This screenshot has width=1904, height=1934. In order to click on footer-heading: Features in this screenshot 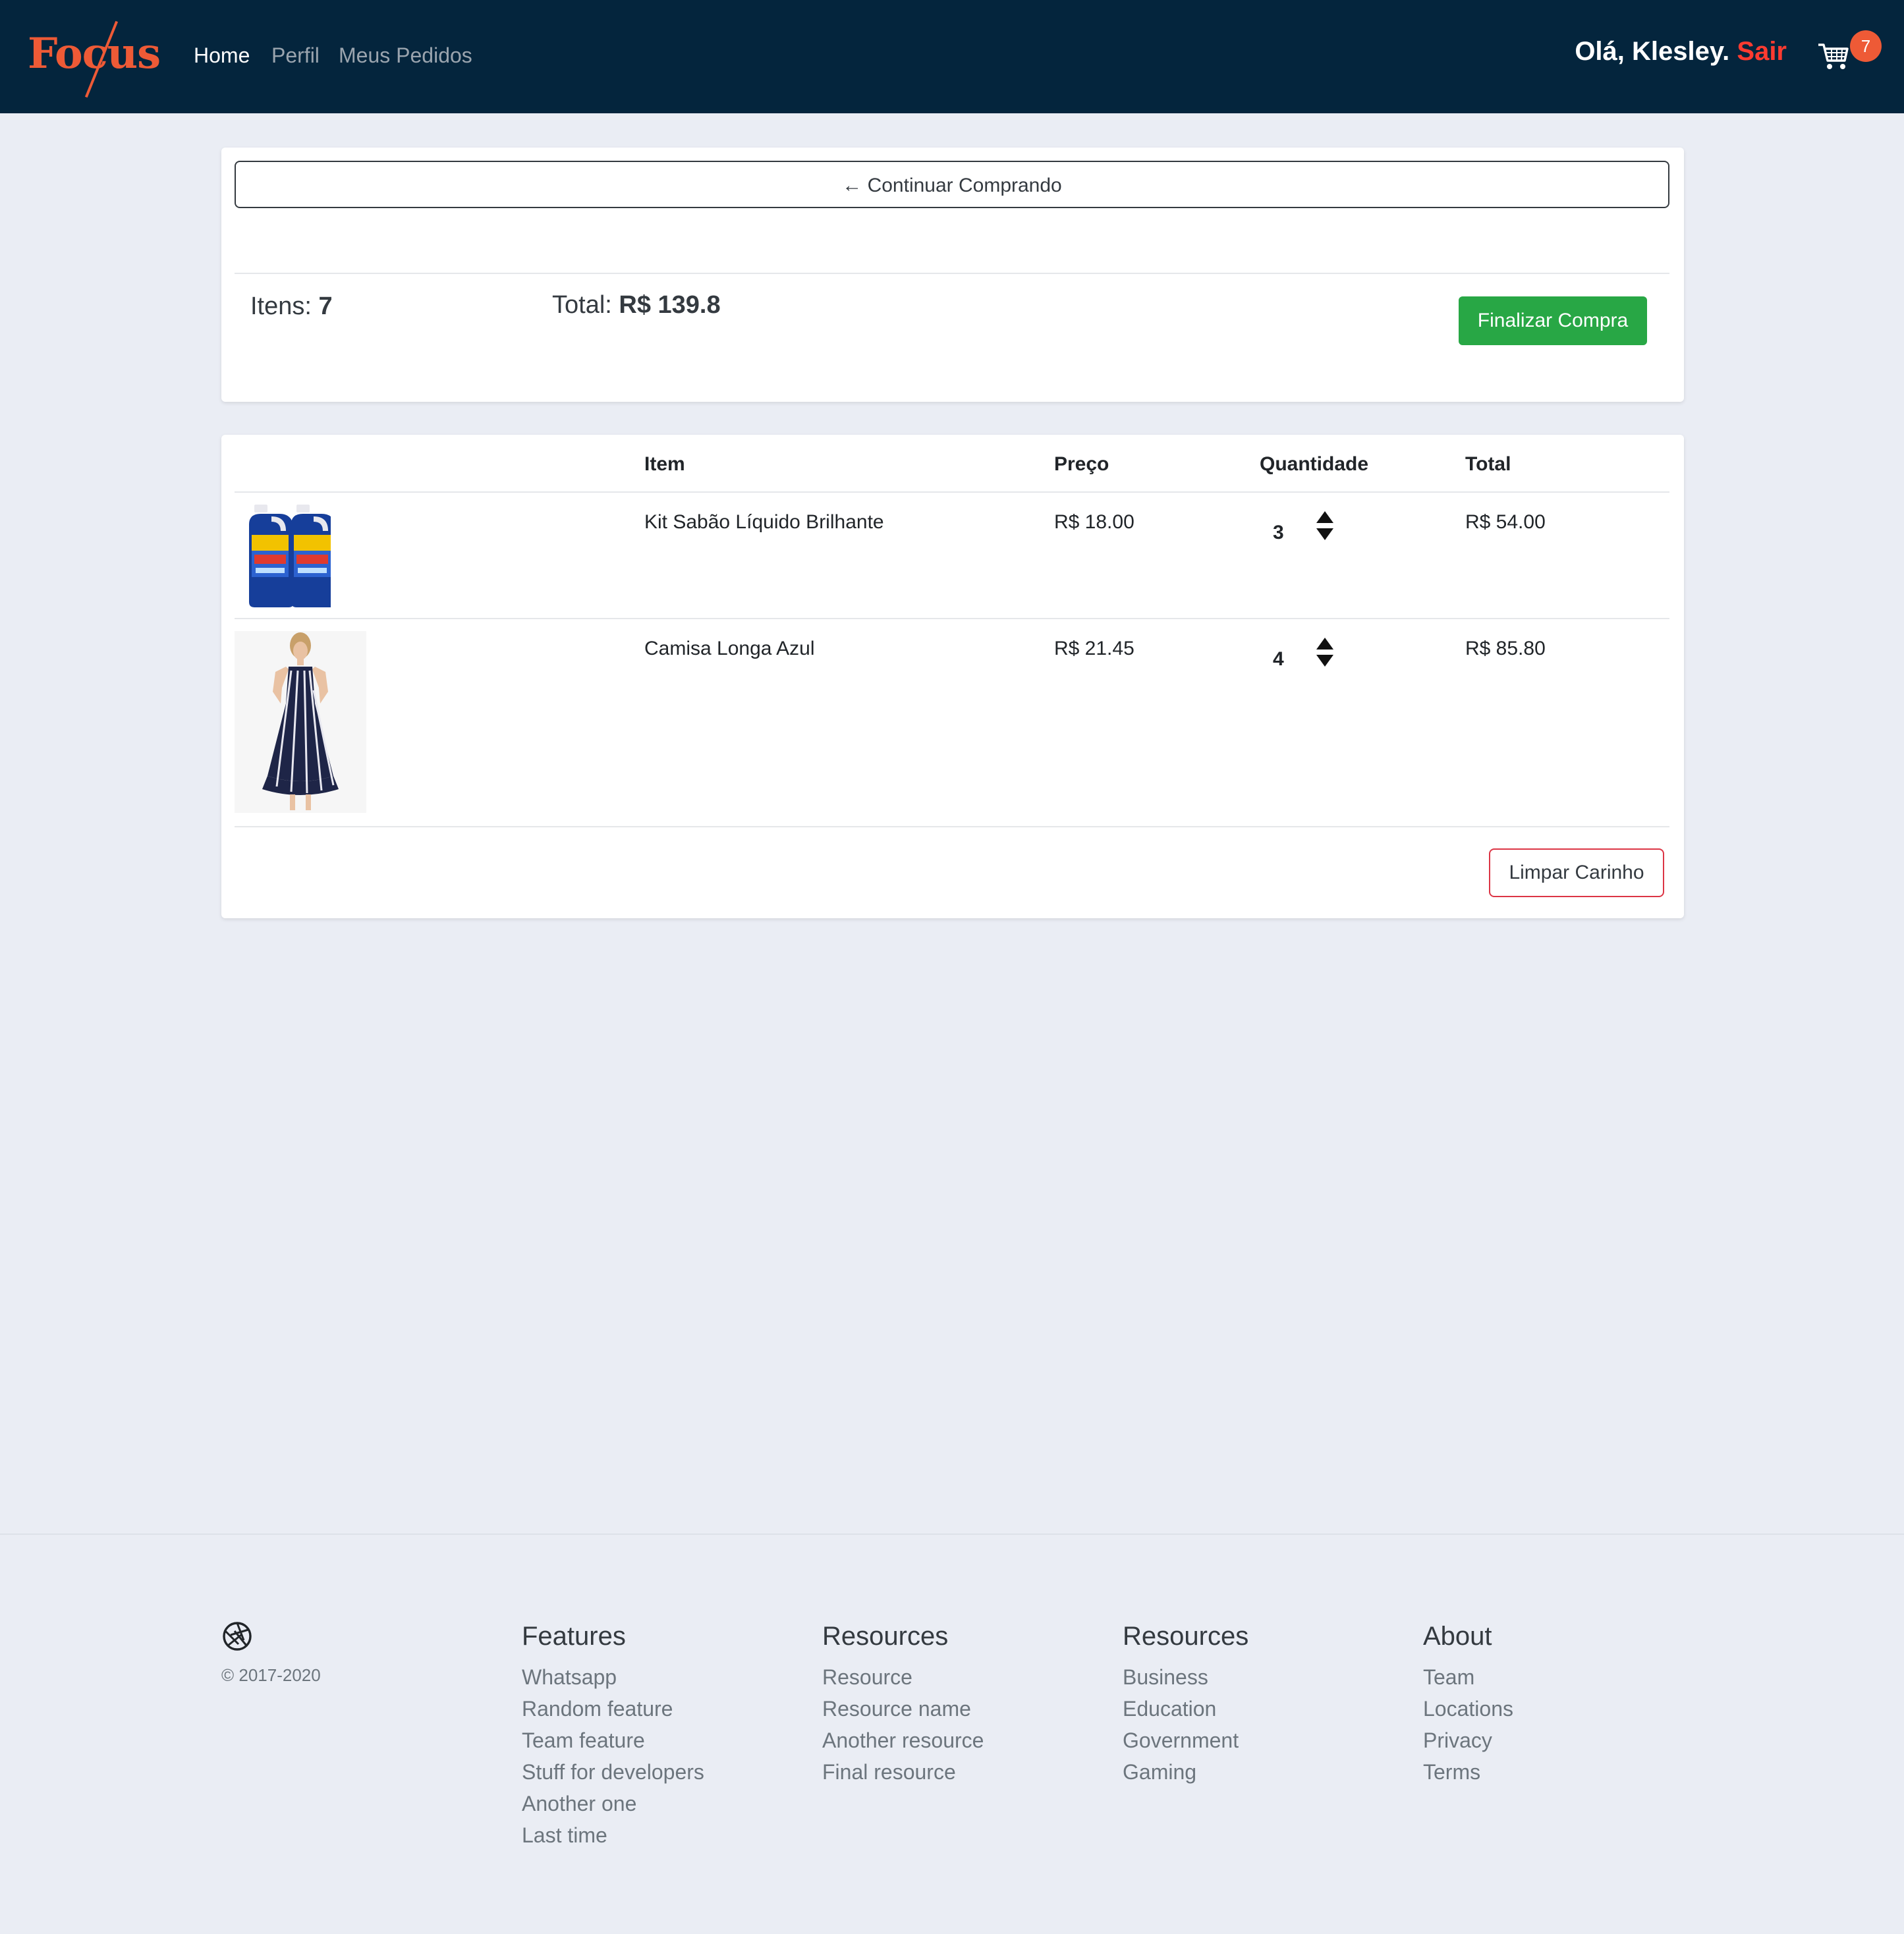, I will do `click(574, 1637)`.